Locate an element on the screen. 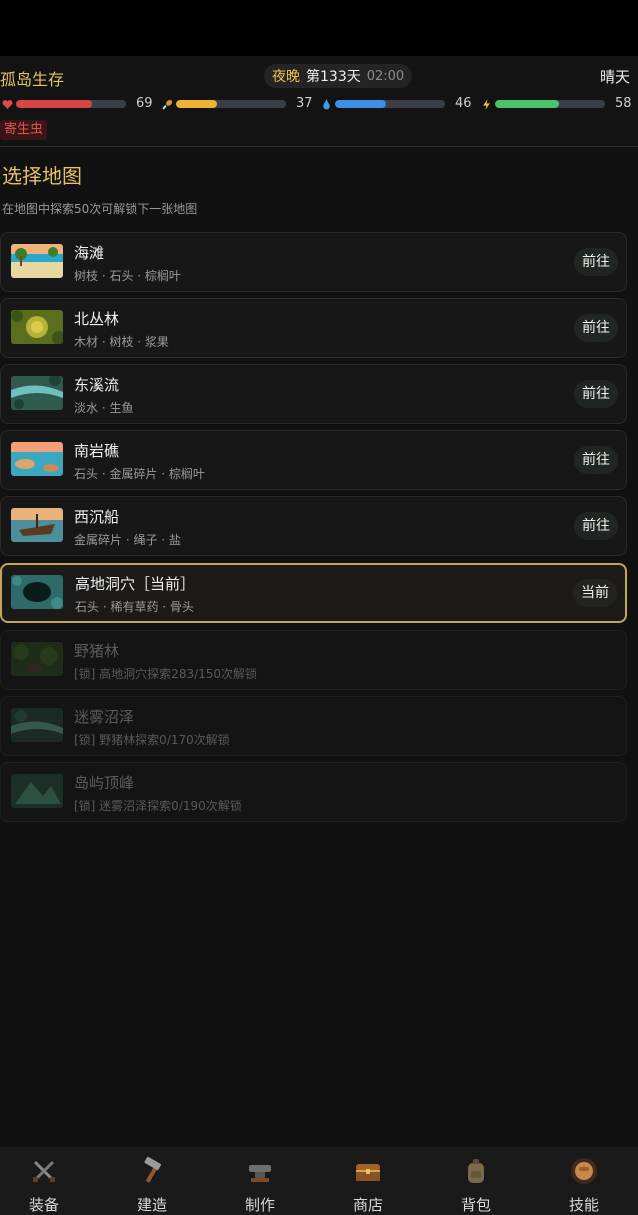  map-item-west-shipwreck: 西沉船 金属碎片 · 绳子 · 盐 前往 is located at coordinates (313, 526).